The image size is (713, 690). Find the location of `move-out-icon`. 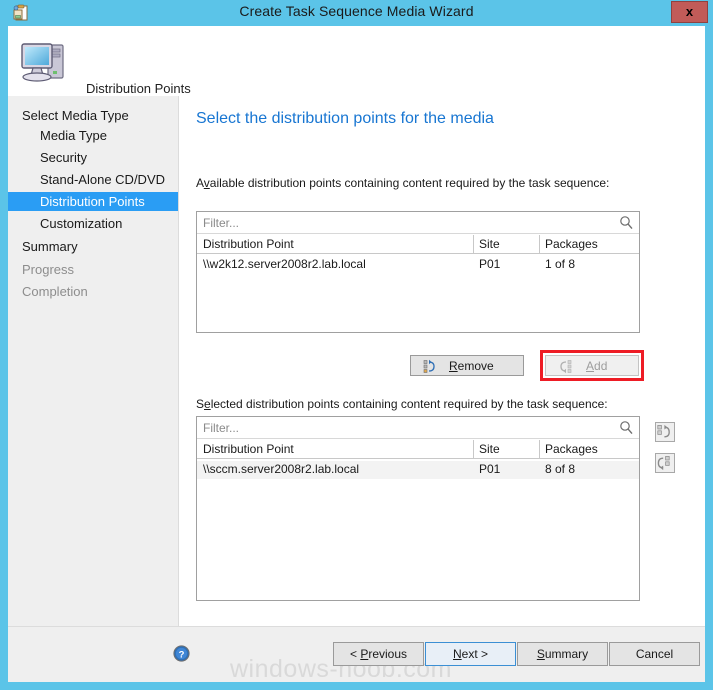

move-out-icon is located at coordinates (663, 431).